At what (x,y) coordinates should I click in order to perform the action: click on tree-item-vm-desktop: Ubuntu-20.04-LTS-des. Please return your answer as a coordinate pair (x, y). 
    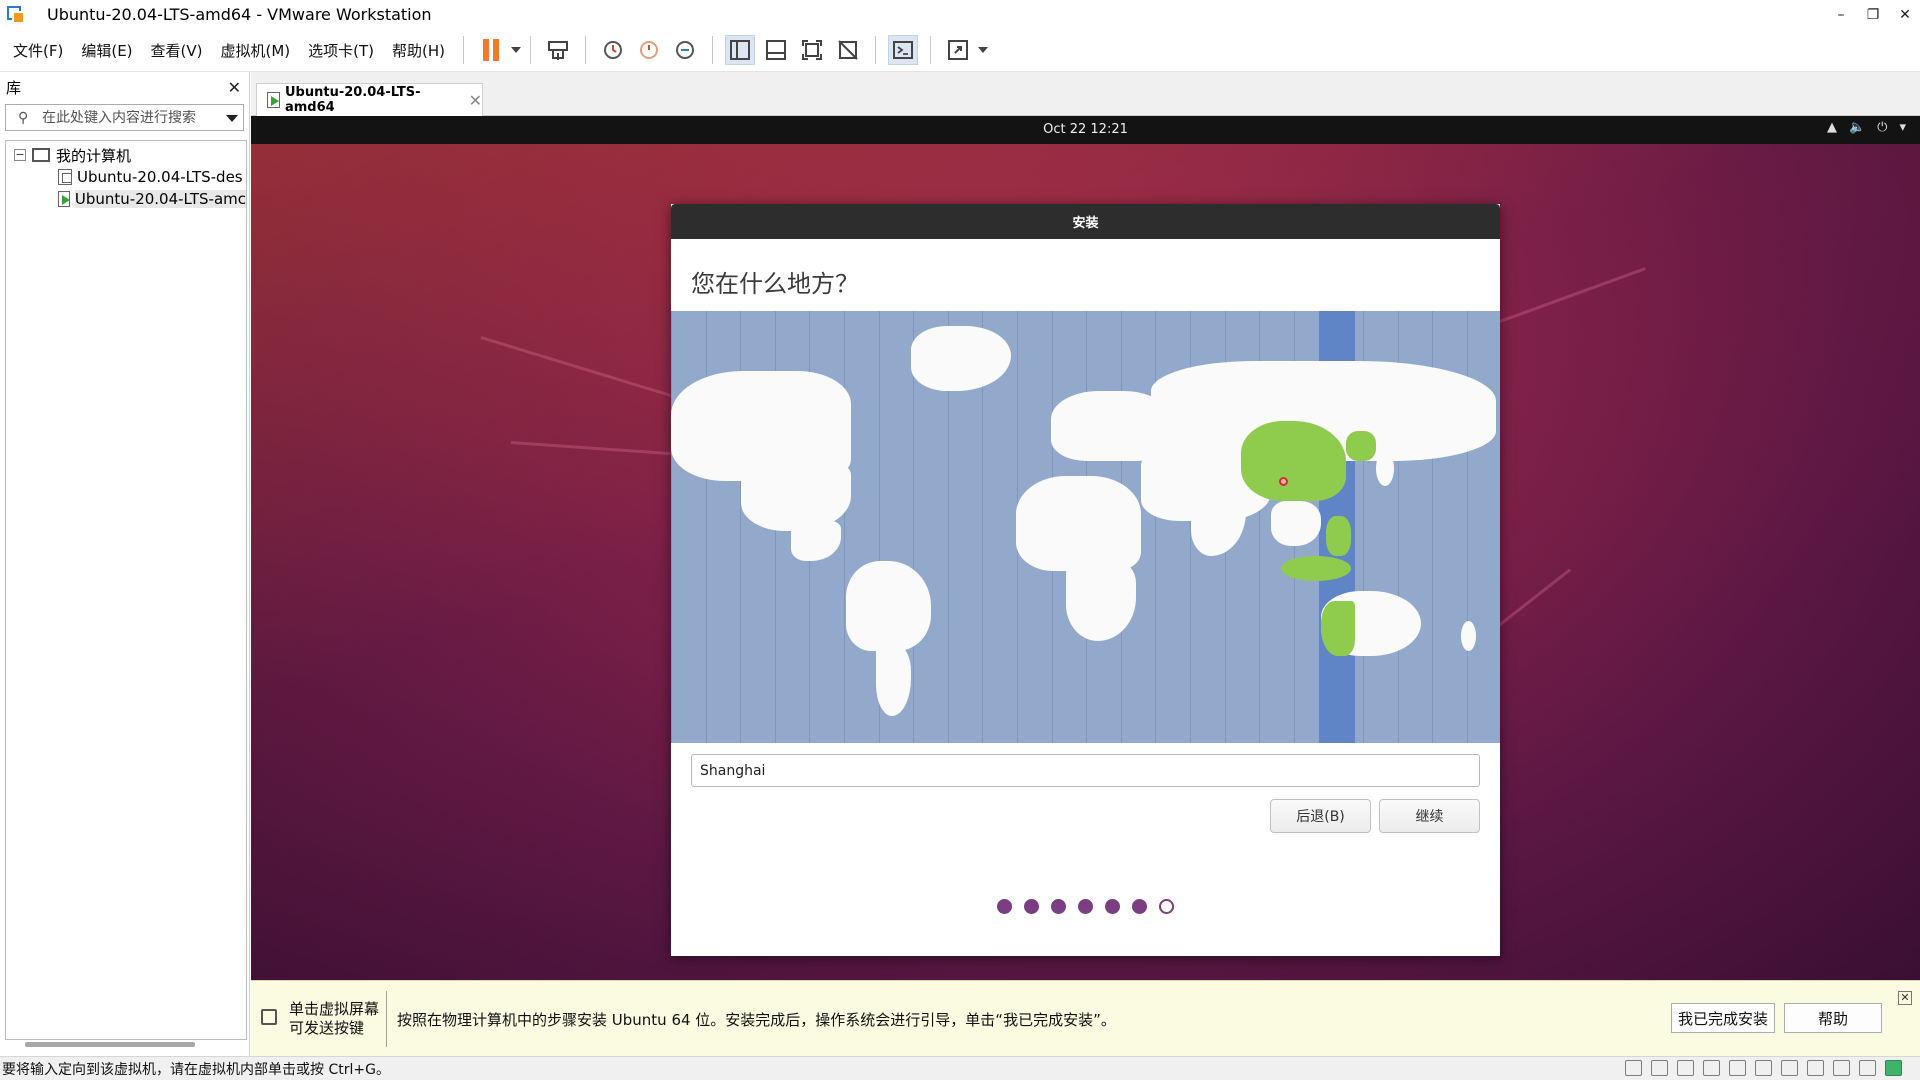
    Looking at the image, I should click on (126, 177).